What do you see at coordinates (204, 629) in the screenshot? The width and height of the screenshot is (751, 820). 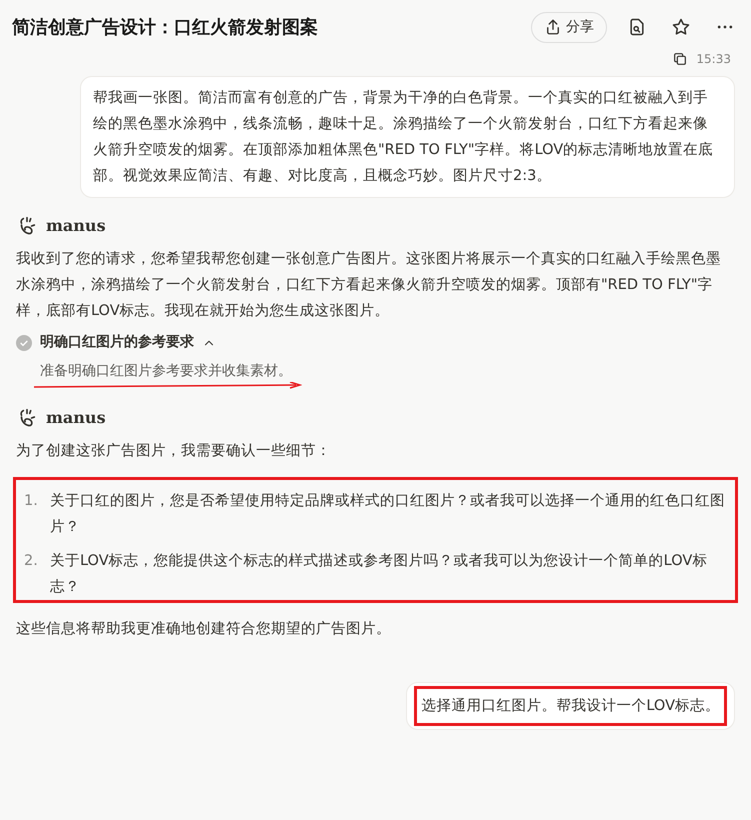 I see `message-paragraph: 这些信息将帮助我更准确地创建符合您期望的广告图片。` at bounding box center [204, 629].